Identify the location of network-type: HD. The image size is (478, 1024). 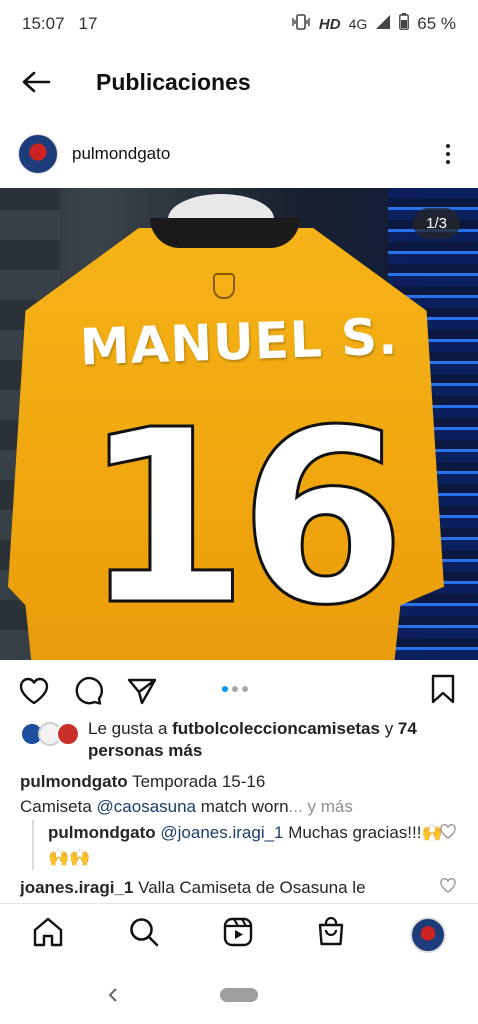
(329, 24).